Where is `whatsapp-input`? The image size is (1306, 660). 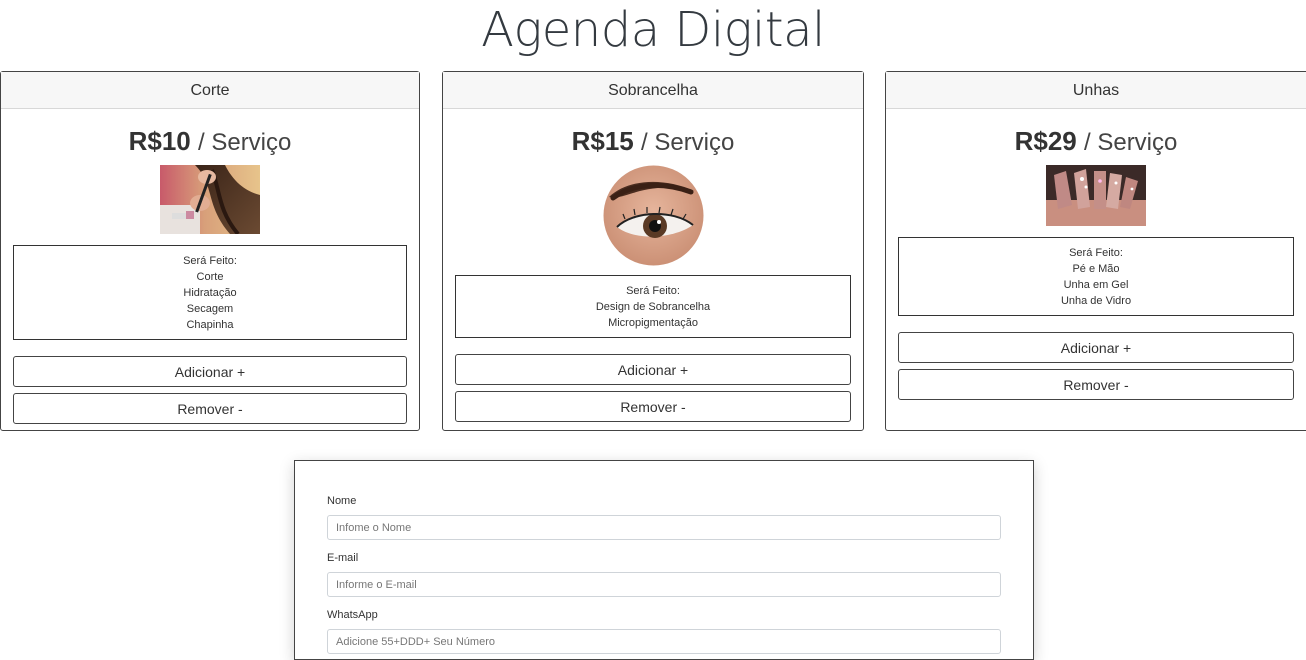 whatsapp-input is located at coordinates (664, 641).